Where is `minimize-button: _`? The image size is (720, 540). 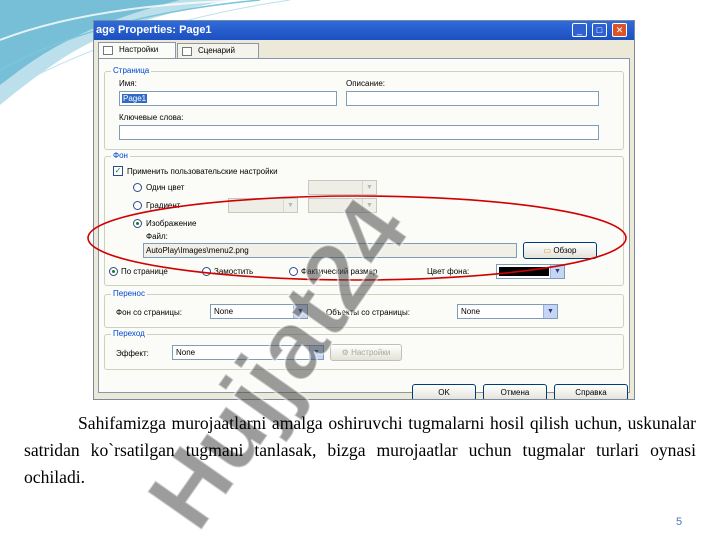
minimize-button: _ is located at coordinates (579, 30).